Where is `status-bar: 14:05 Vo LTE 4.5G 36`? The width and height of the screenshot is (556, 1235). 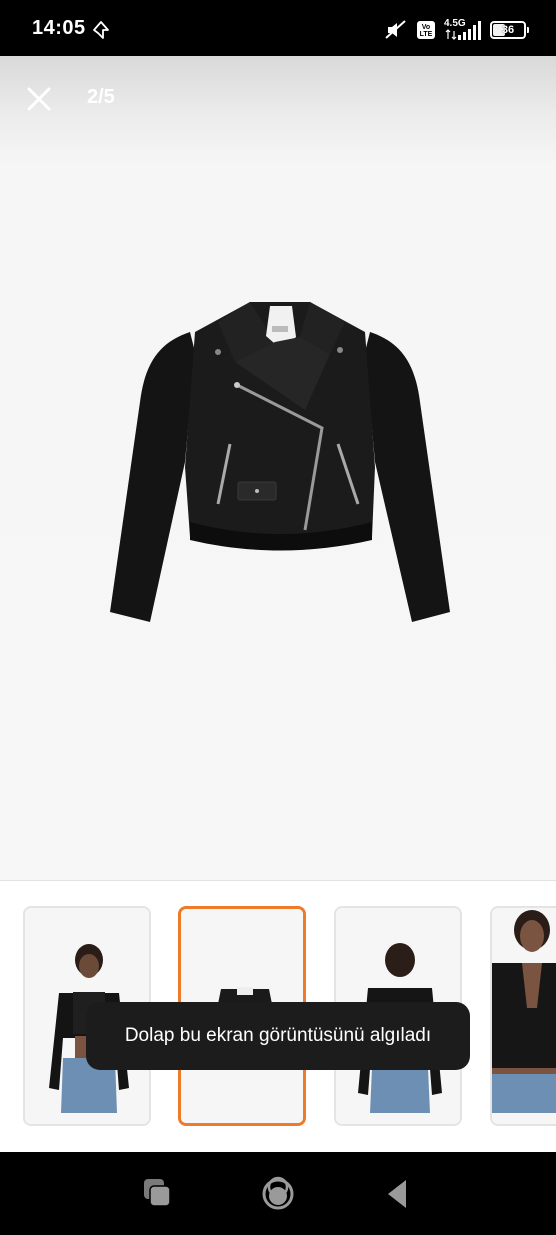
status-bar: 14:05 Vo LTE 4.5G 36 is located at coordinates (278, 28).